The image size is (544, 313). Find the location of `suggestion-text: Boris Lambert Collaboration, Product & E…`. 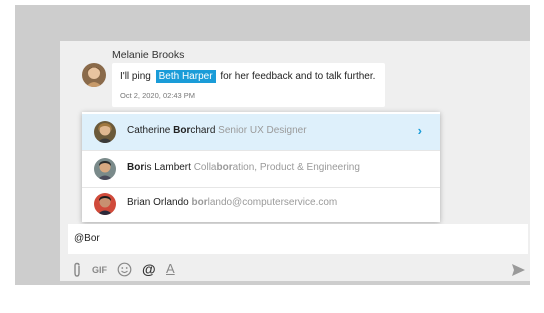

suggestion-text: Boris Lambert Collaboration, Product & E… is located at coordinates (243, 167).